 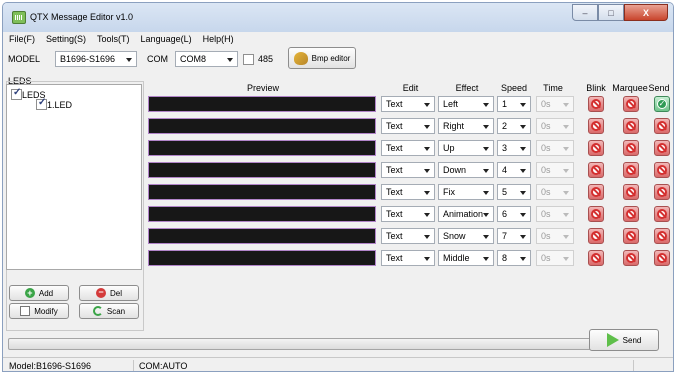 I want to click on speed-select: 7, so click(x=514, y=236).